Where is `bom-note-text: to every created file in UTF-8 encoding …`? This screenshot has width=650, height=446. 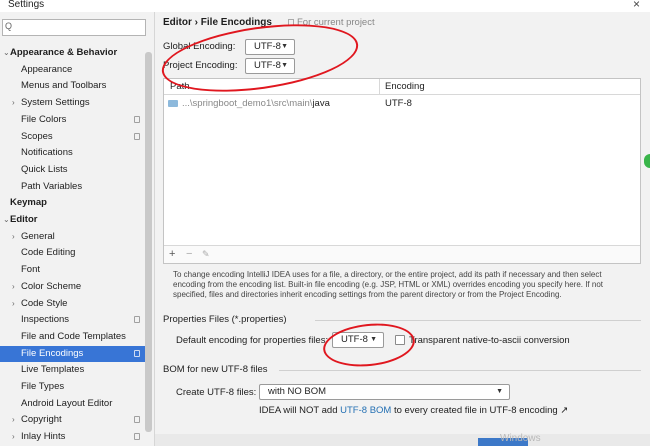 bom-note-text: to every created file in UTF-8 encoding … is located at coordinates (480, 410).